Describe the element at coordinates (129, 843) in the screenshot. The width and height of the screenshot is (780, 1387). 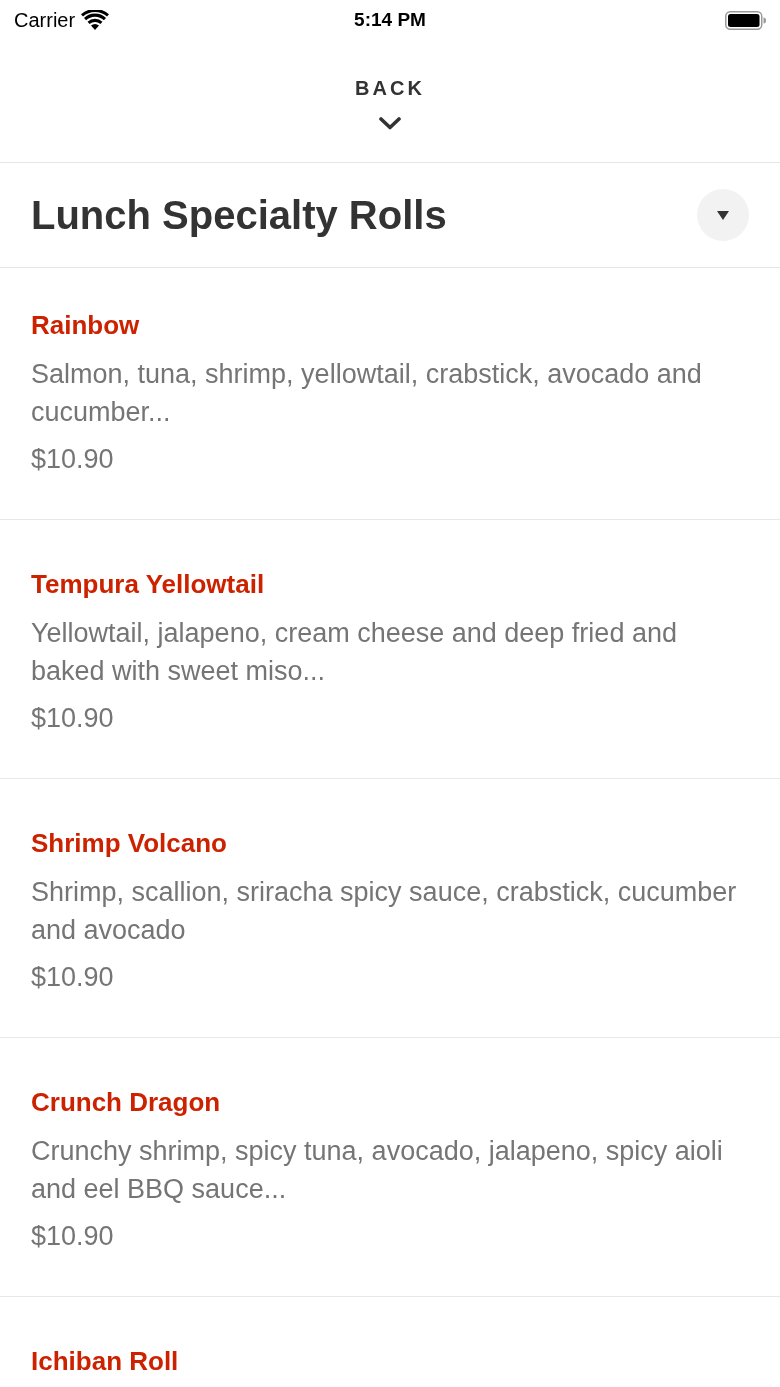
I see `dish-name: Shrimp Volcano` at that location.